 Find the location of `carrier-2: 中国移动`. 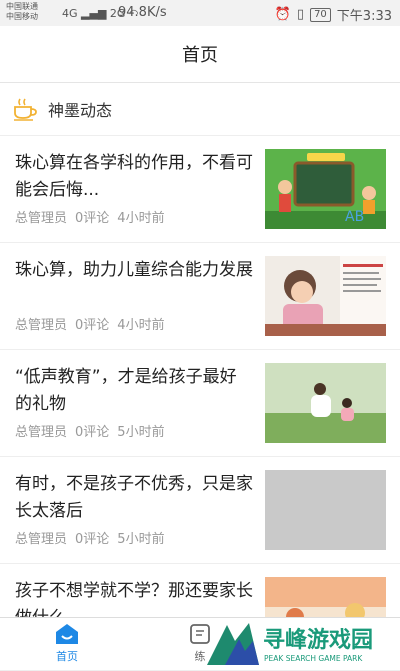

carrier-2: 中国移动 is located at coordinates (22, 16).